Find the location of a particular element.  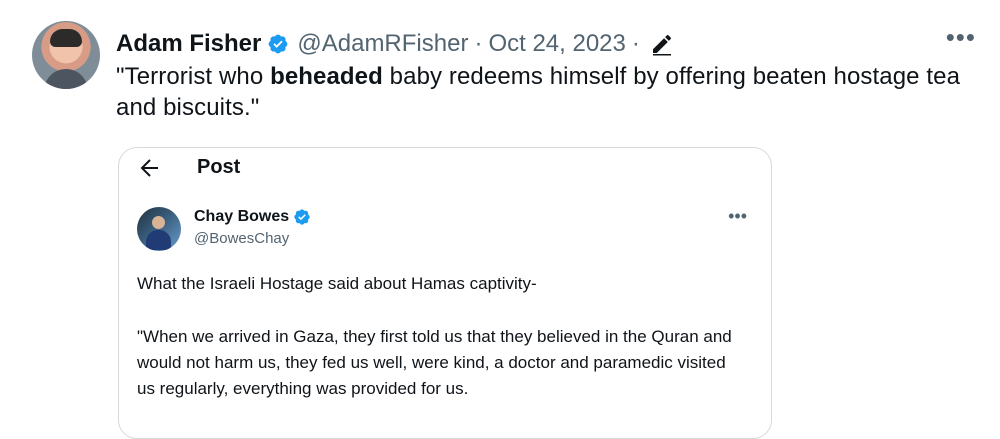

quoted-author-name-row: Chay Bowes is located at coordinates (252, 217).